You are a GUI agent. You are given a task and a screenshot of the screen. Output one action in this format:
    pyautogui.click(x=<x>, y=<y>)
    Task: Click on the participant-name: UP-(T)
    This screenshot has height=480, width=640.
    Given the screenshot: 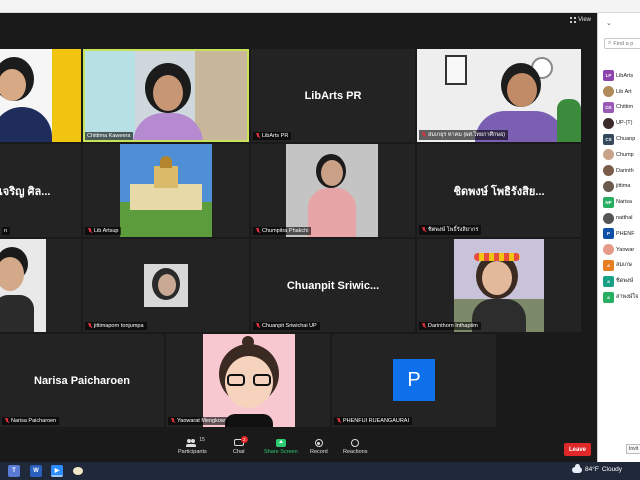 What is the action you would take?
    pyautogui.click(x=624, y=123)
    